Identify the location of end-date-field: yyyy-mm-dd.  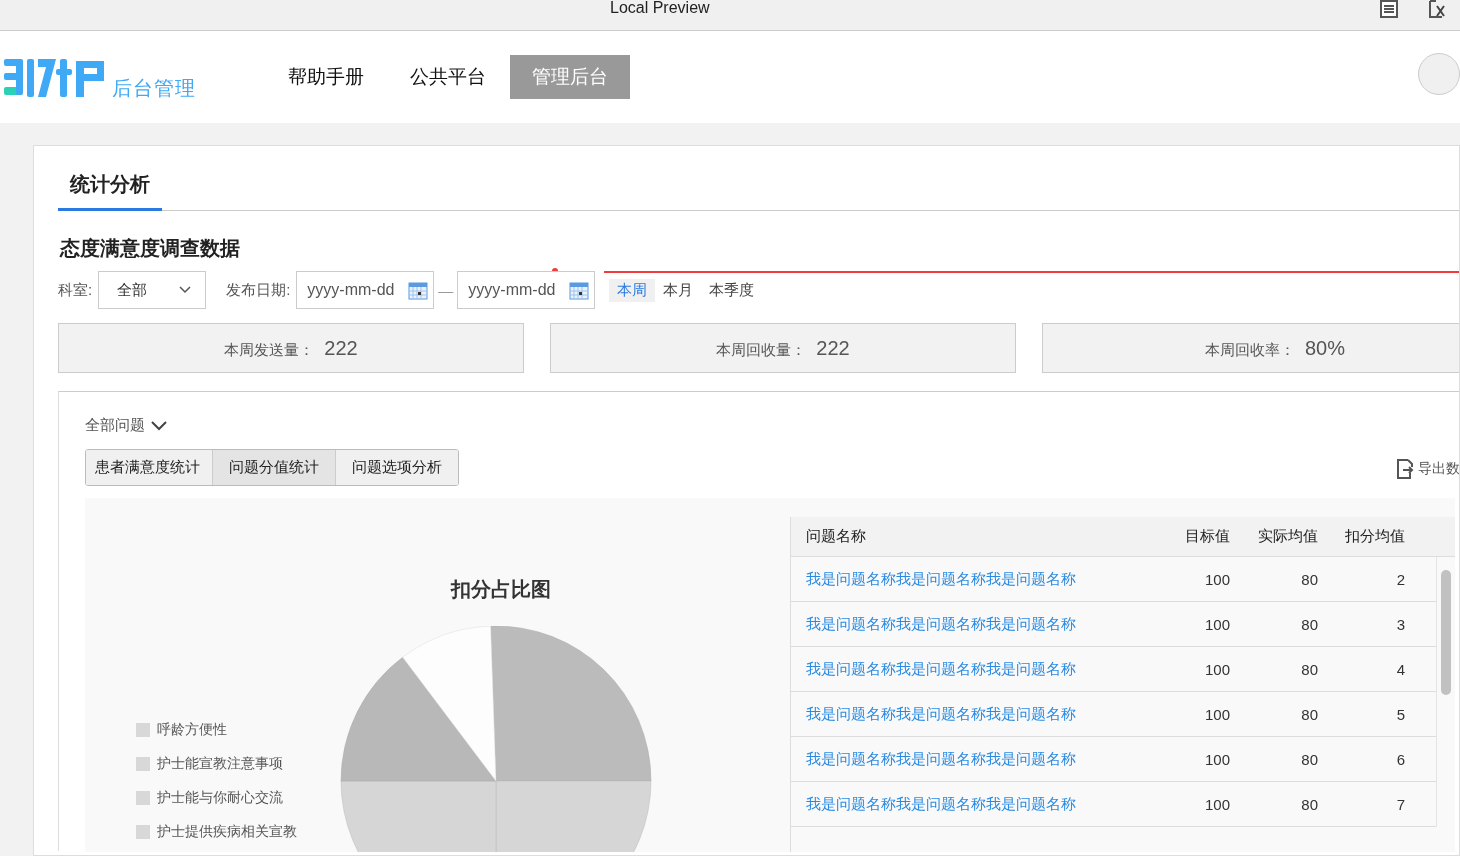
(526, 290).